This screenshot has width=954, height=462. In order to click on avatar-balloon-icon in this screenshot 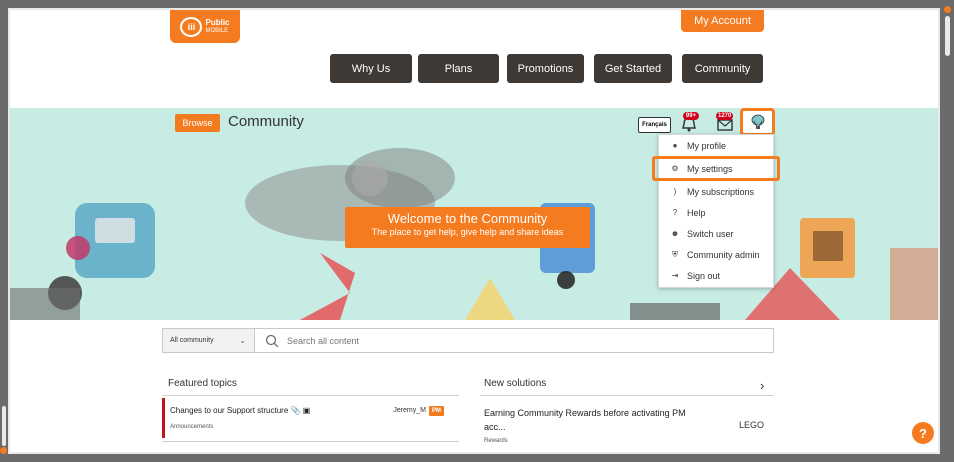, I will do `click(757, 121)`.